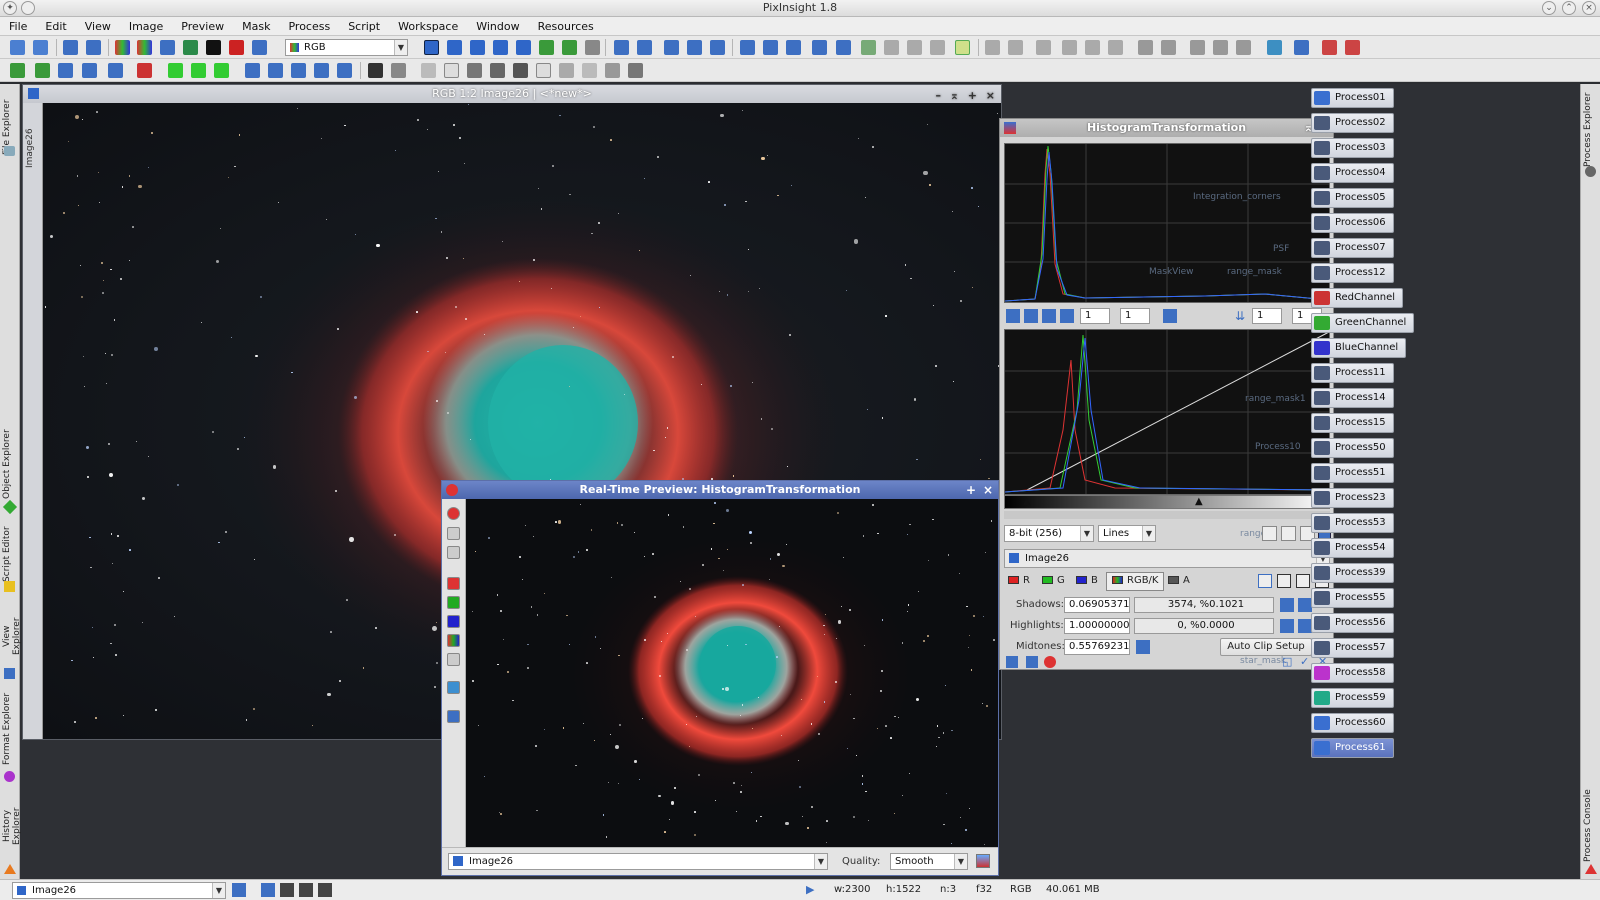  Describe the element at coordinates (1097, 605) in the screenshot. I see `shadows-input: 0.06905371` at that location.